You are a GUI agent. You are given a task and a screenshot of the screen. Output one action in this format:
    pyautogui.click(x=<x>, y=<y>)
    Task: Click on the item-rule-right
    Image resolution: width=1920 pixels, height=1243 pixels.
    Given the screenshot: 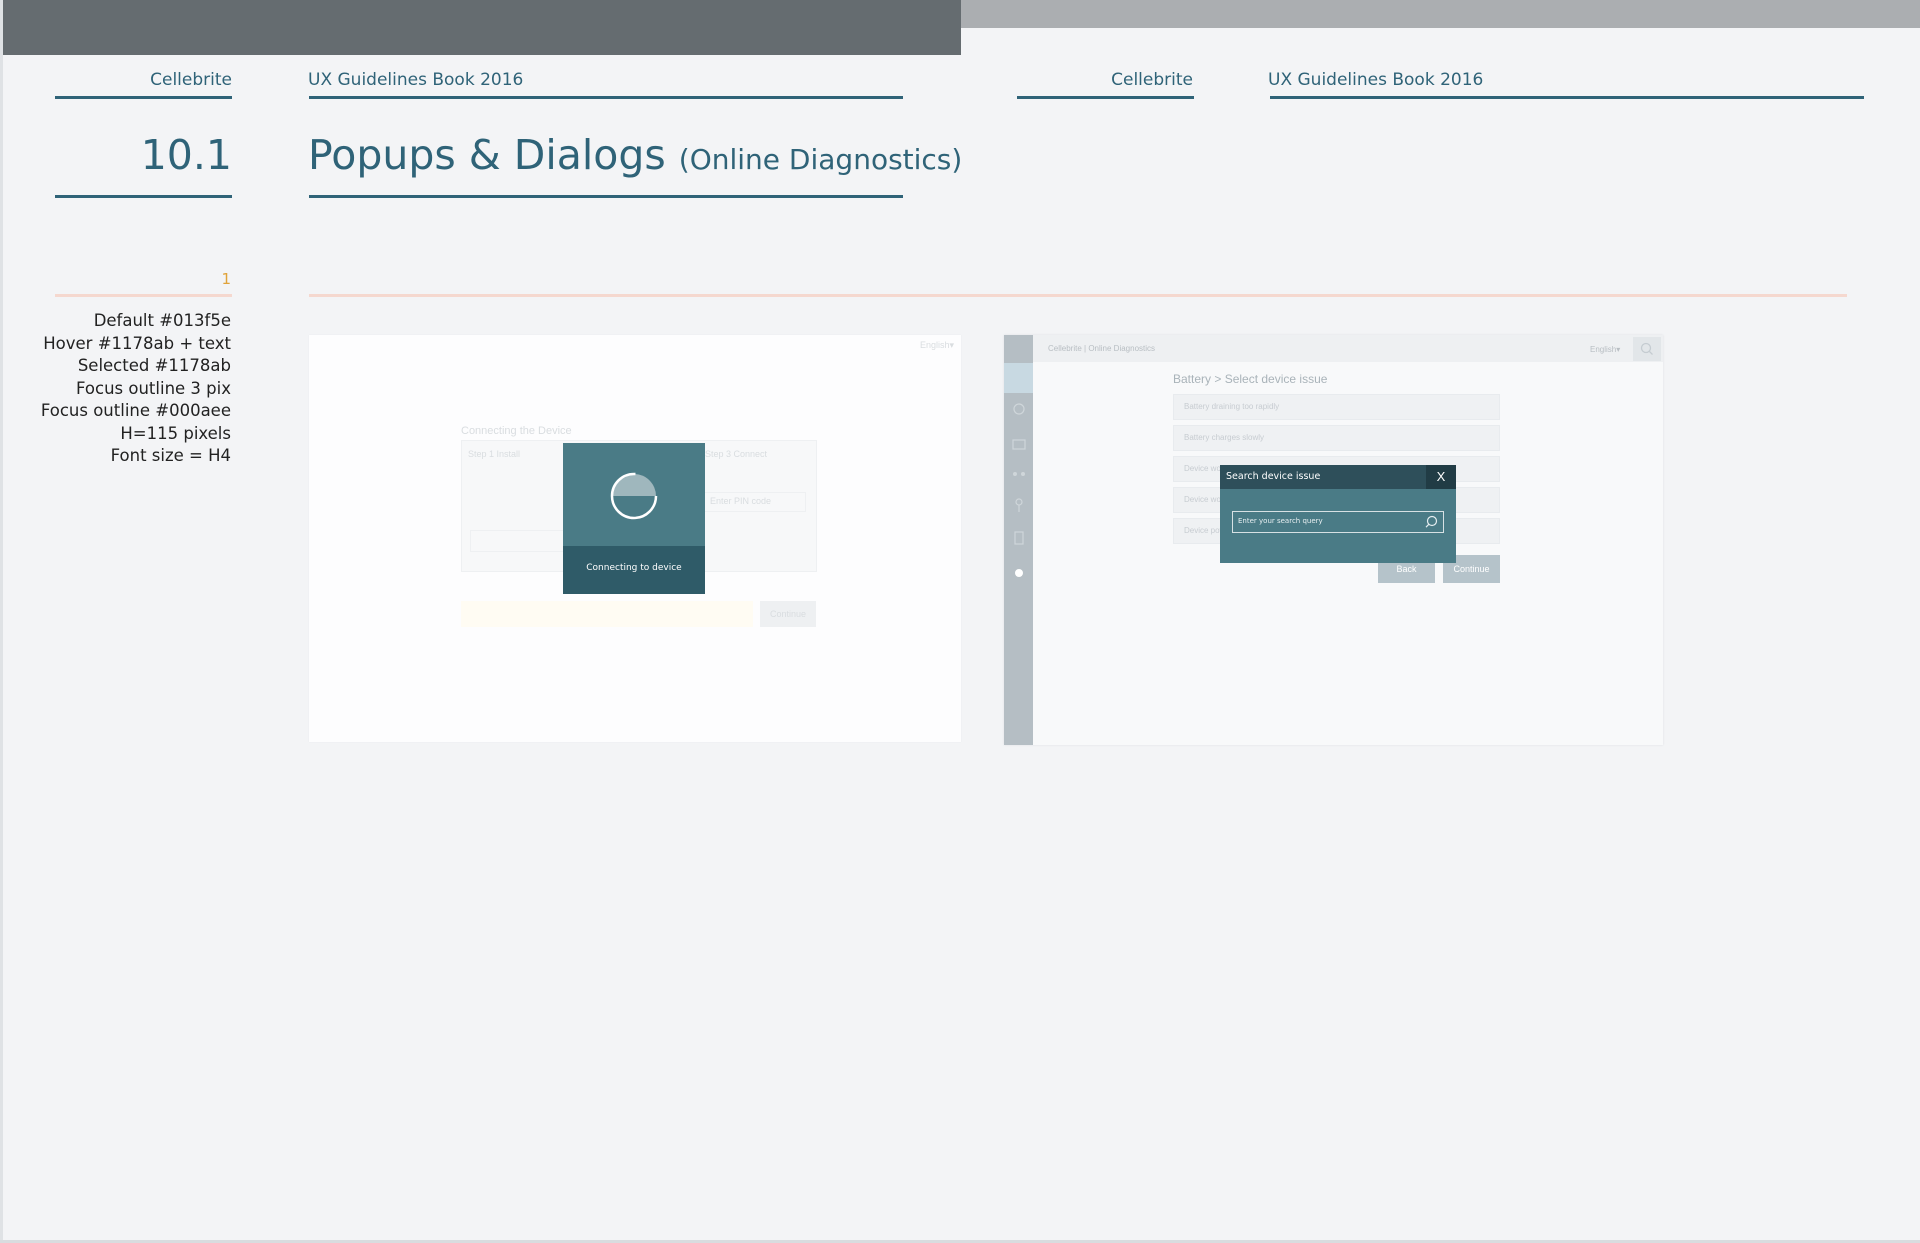 What is the action you would take?
    pyautogui.click(x=1078, y=295)
    